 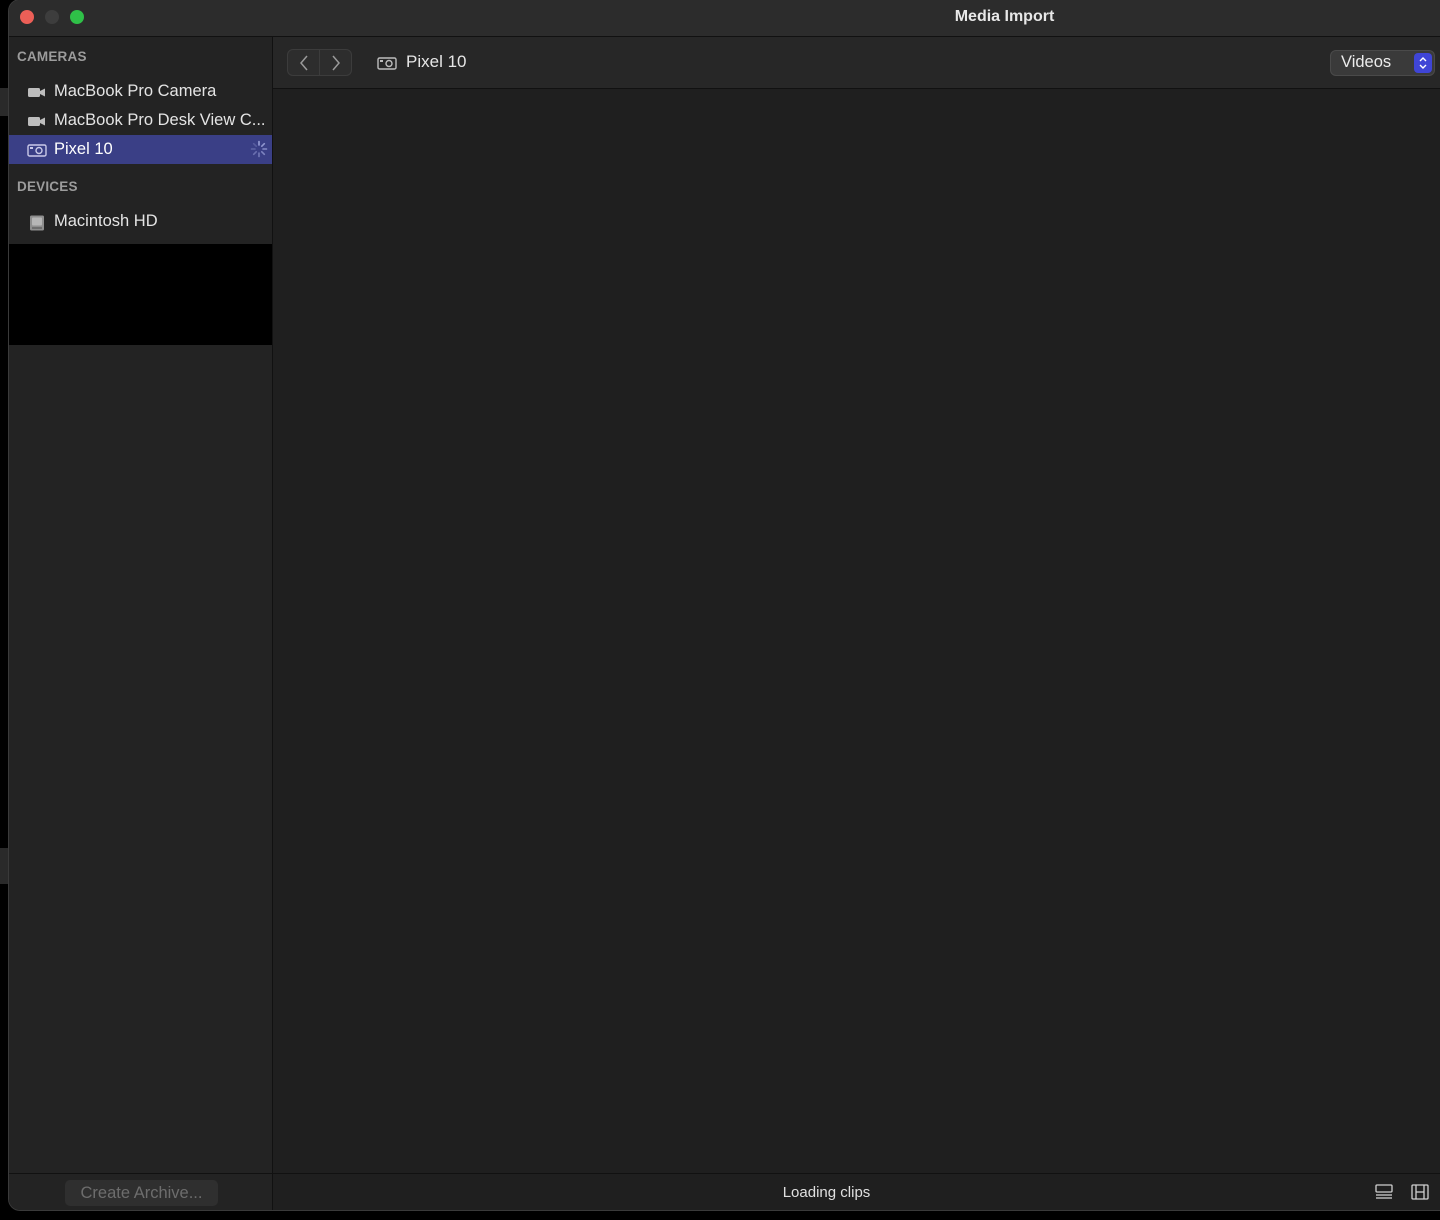 I want to click on toolbar: Pixel 10 Videos, so click(x=856, y=63).